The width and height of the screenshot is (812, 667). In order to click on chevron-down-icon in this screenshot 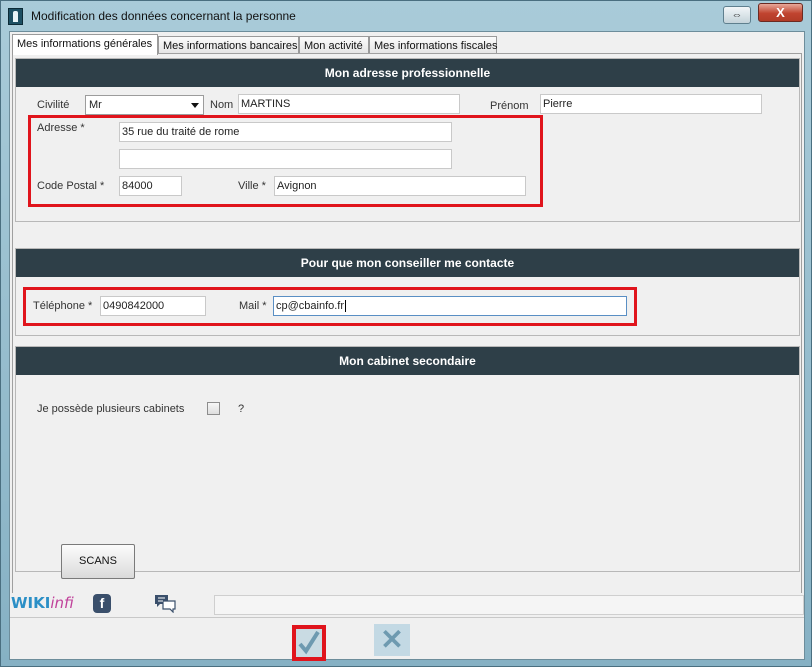, I will do `click(195, 105)`.